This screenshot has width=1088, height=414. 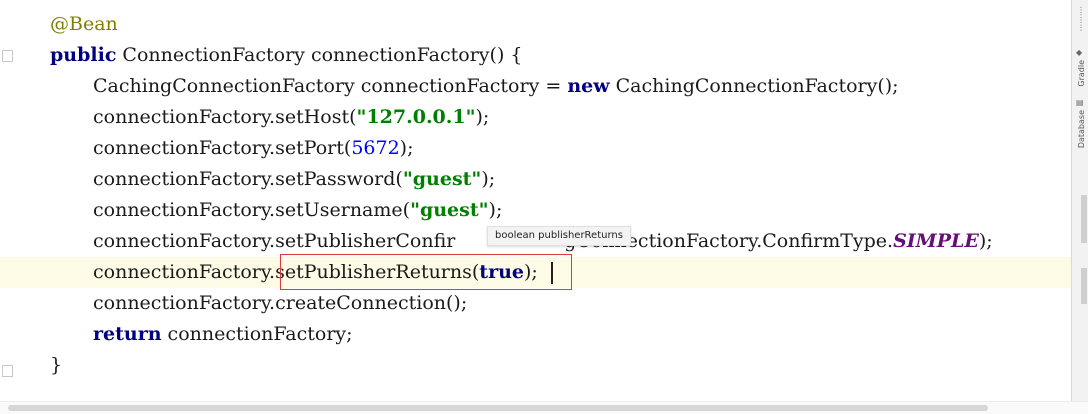 I want to click on code-token: connectionFactory.setHost(, so click(x=225, y=117).